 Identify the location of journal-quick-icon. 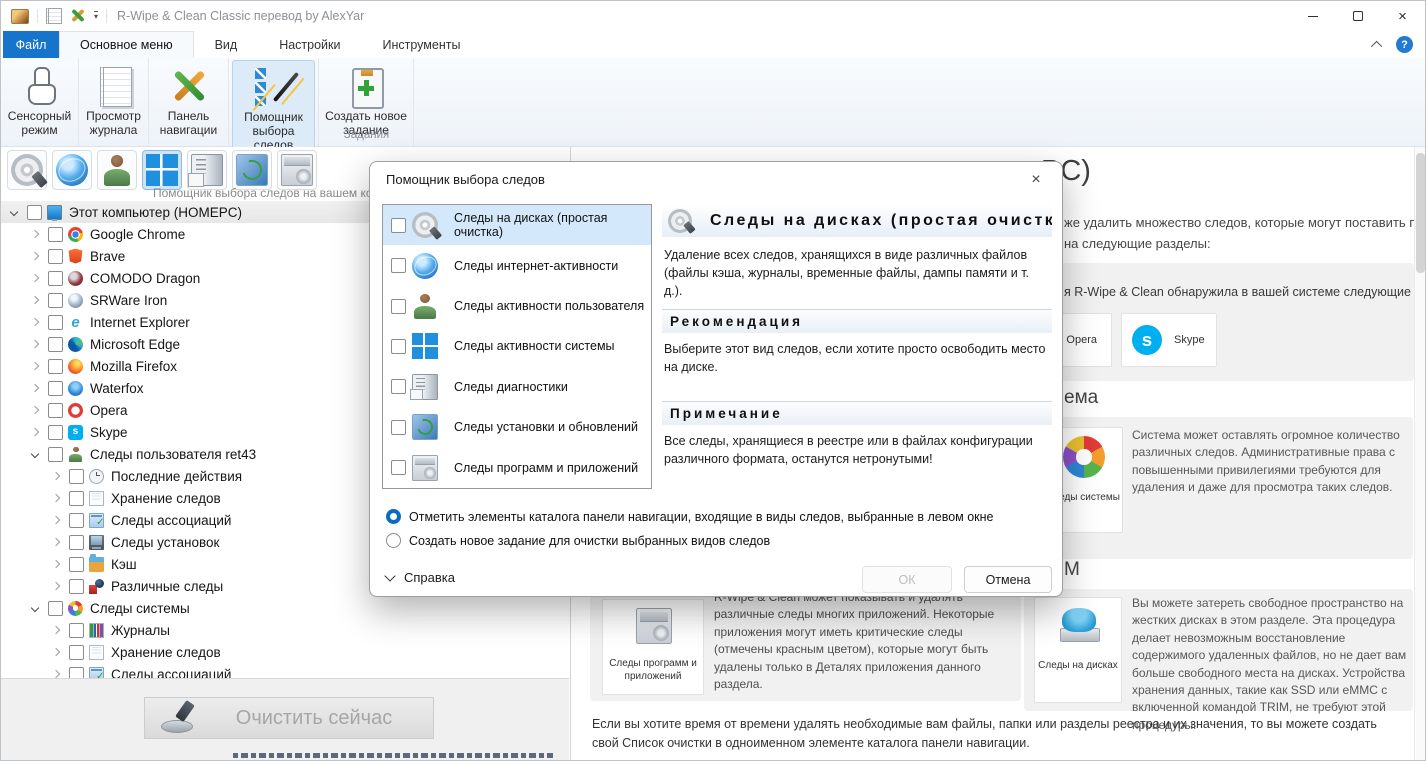
(54, 16).